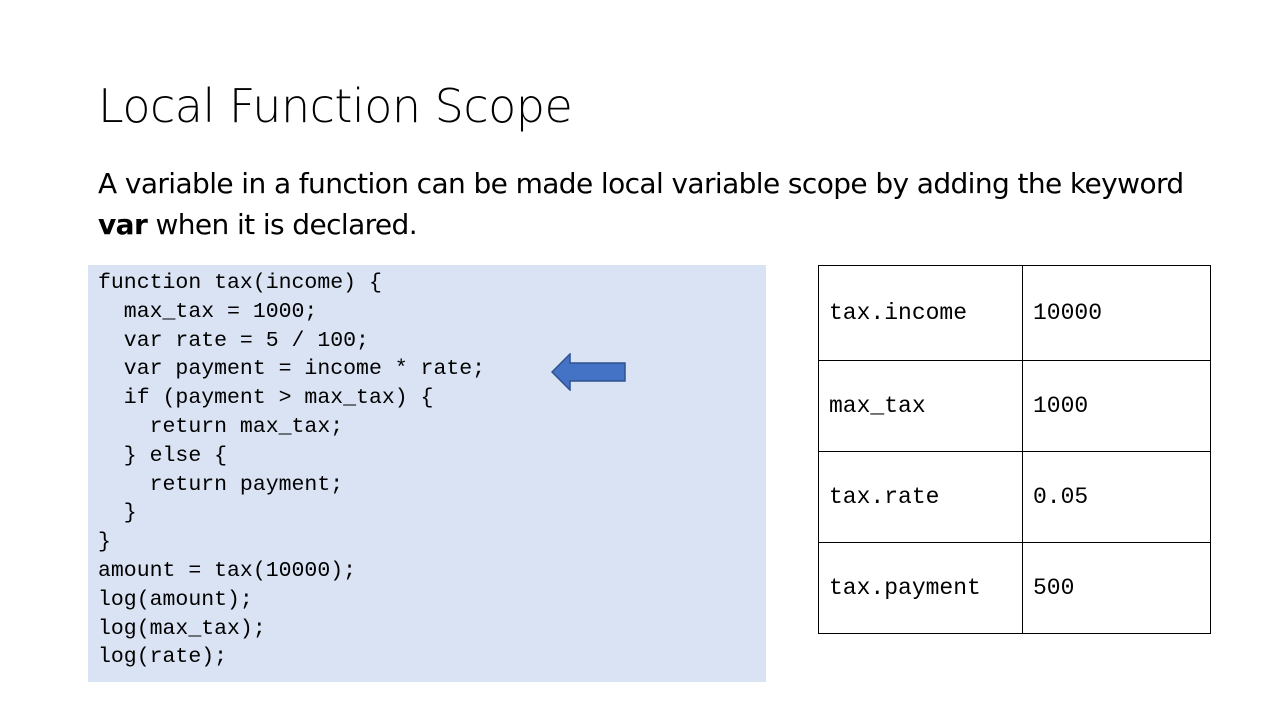  Describe the element at coordinates (182, 628) in the screenshot. I see `code-line: log(max_tax);` at that location.